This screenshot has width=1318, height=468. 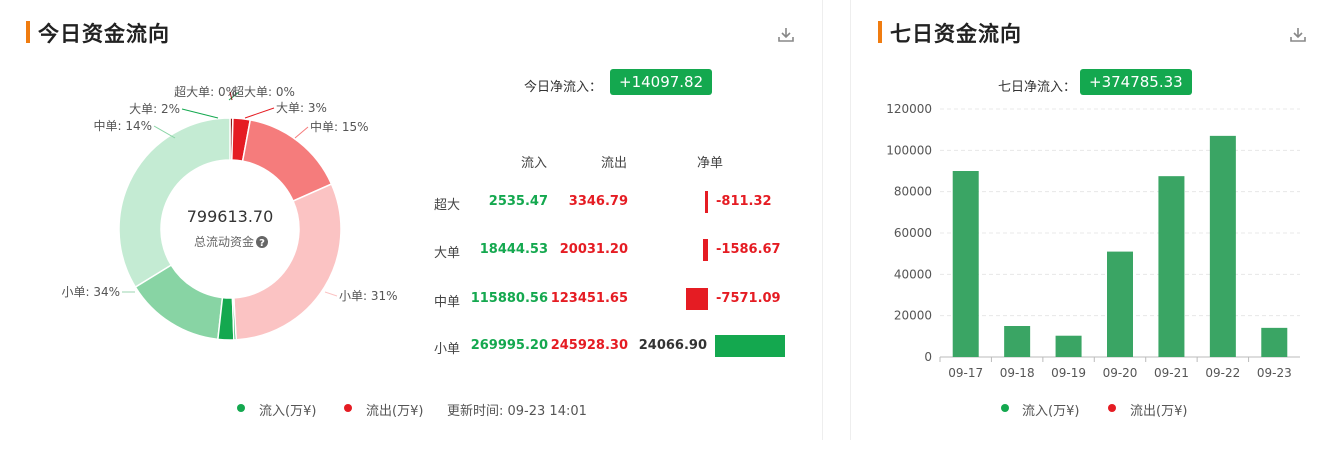 What do you see at coordinates (744, 201) in the screenshot?
I see `row-net: -811.32` at bounding box center [744, 201].